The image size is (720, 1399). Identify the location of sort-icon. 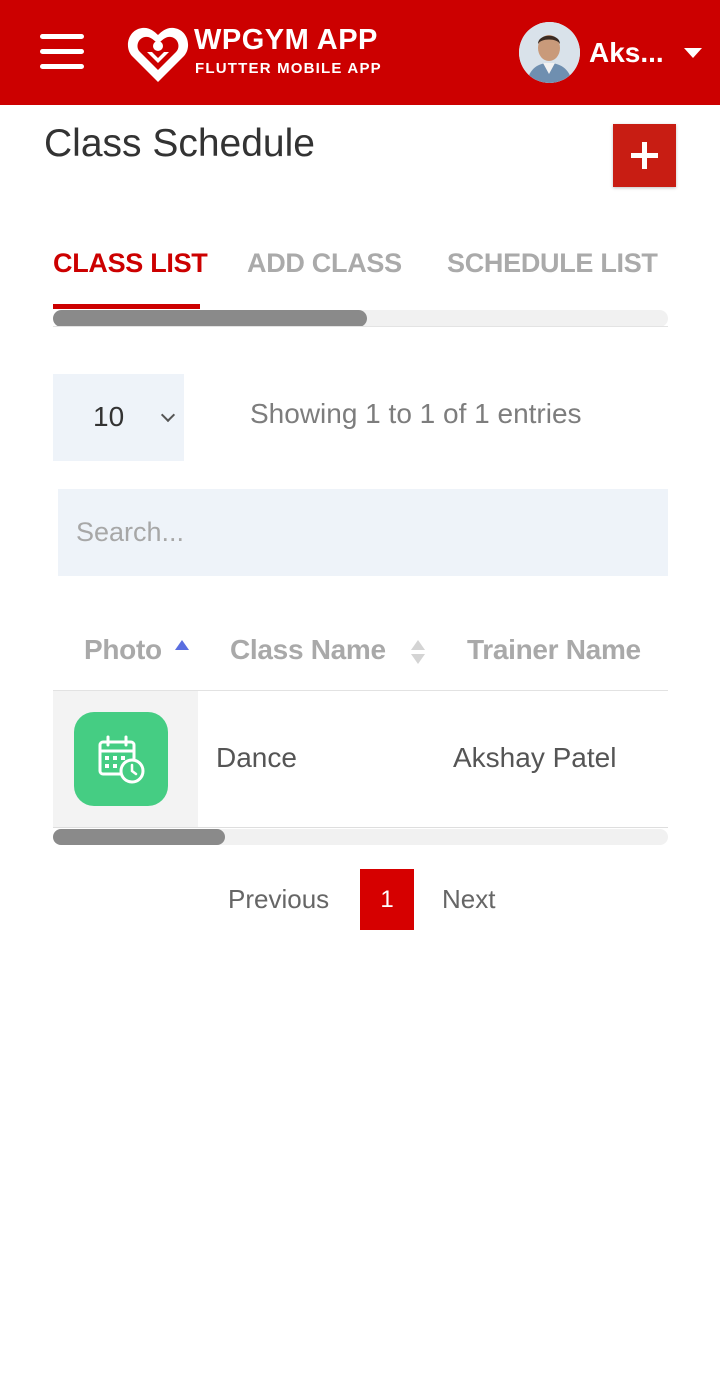
(418, 653).